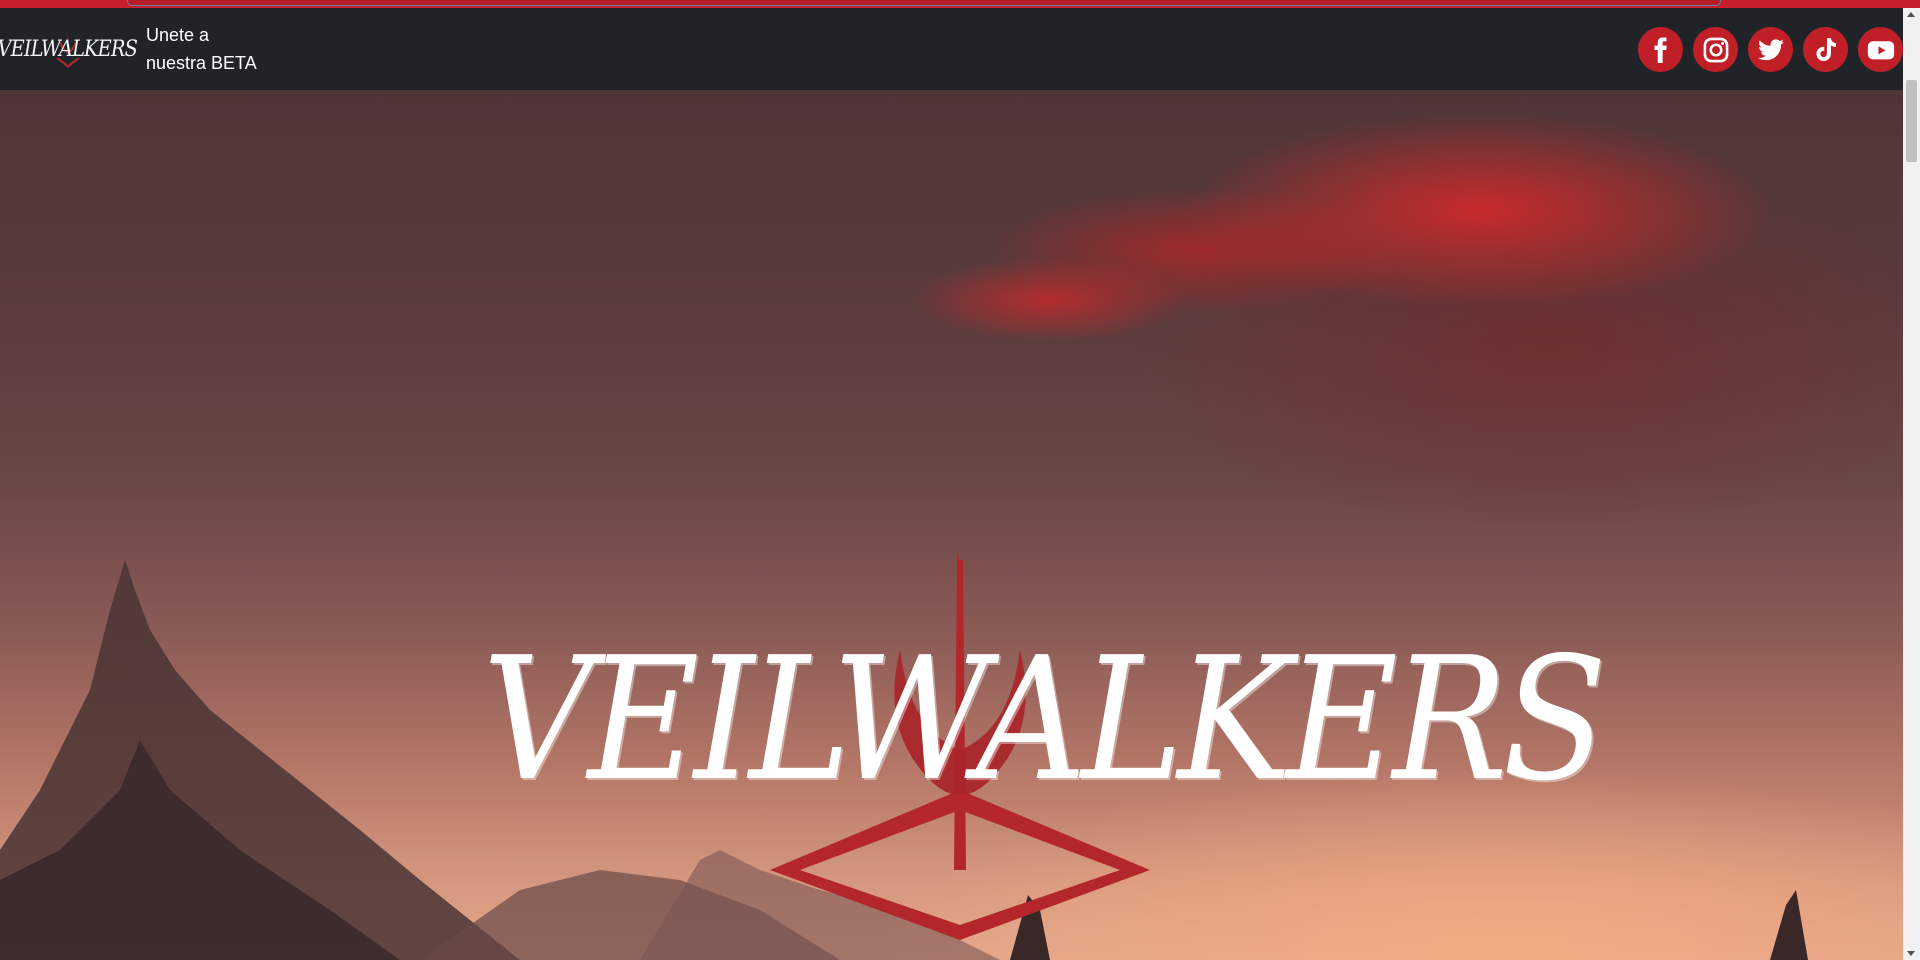  What do you see at coordinates (1911, 953) in the screenshot?
I see `scroll-down-icon` at bounding box center [1911, 953].